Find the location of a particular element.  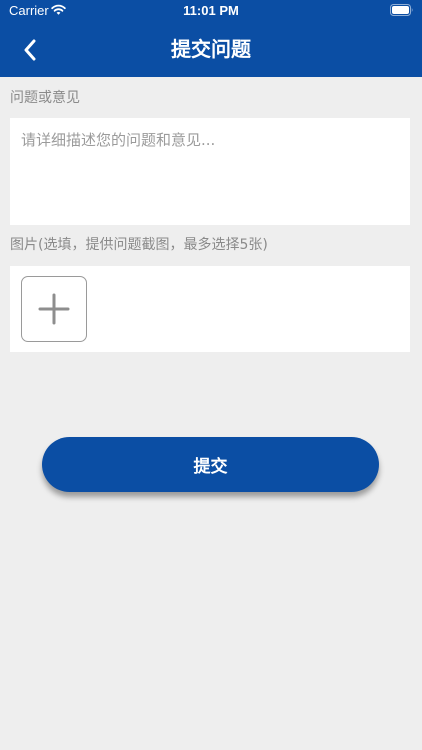

feedback-label: 问题或意见 is located at coordinates (45, 98).